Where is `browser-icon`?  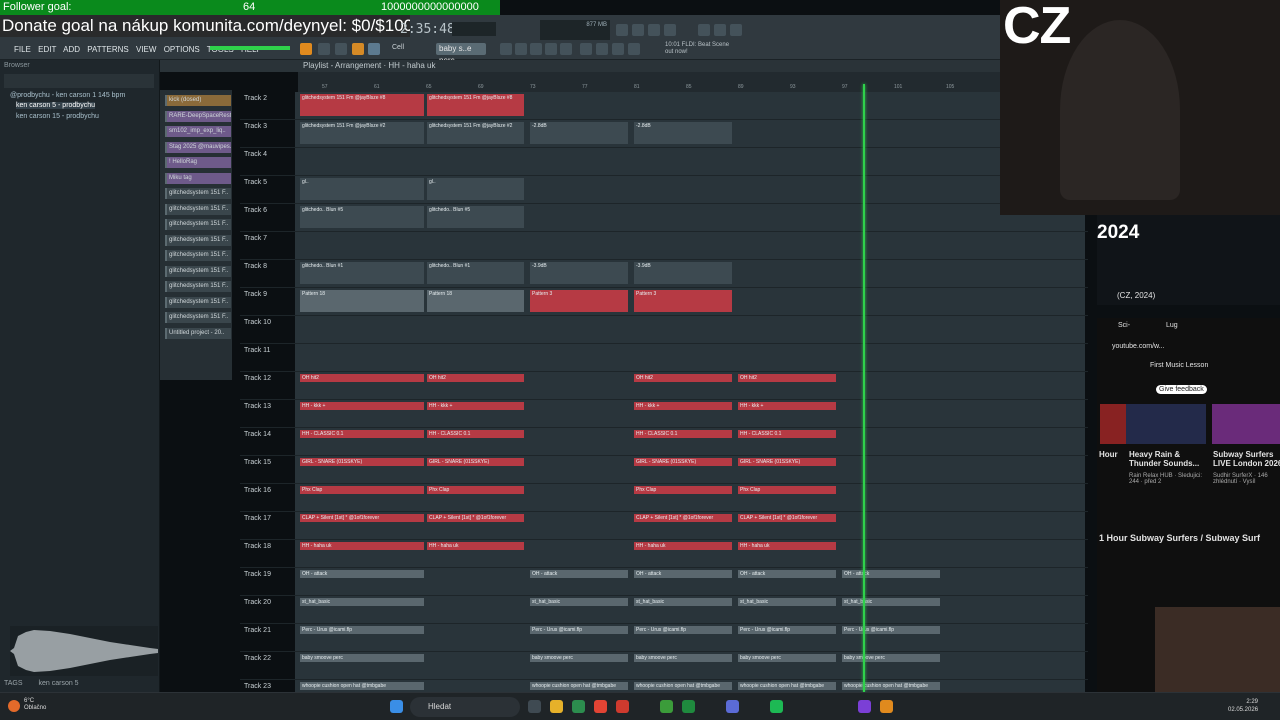
browser-icon is located at coordinates (536, 49).